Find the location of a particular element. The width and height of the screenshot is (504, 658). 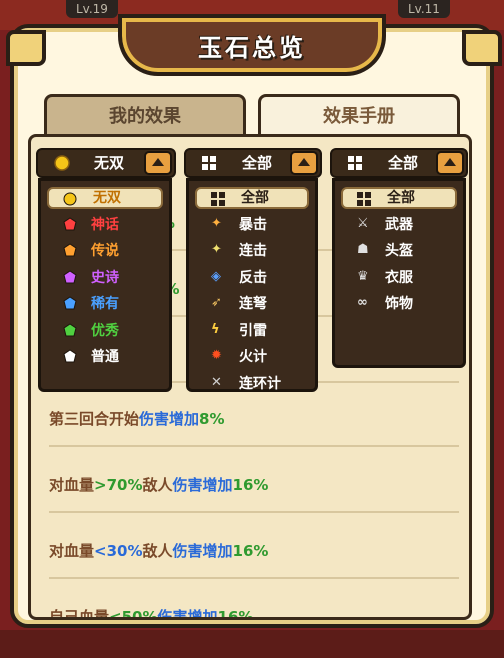

filter-option-sword: ⚔ 武器 is located at coordinates (399, 225).